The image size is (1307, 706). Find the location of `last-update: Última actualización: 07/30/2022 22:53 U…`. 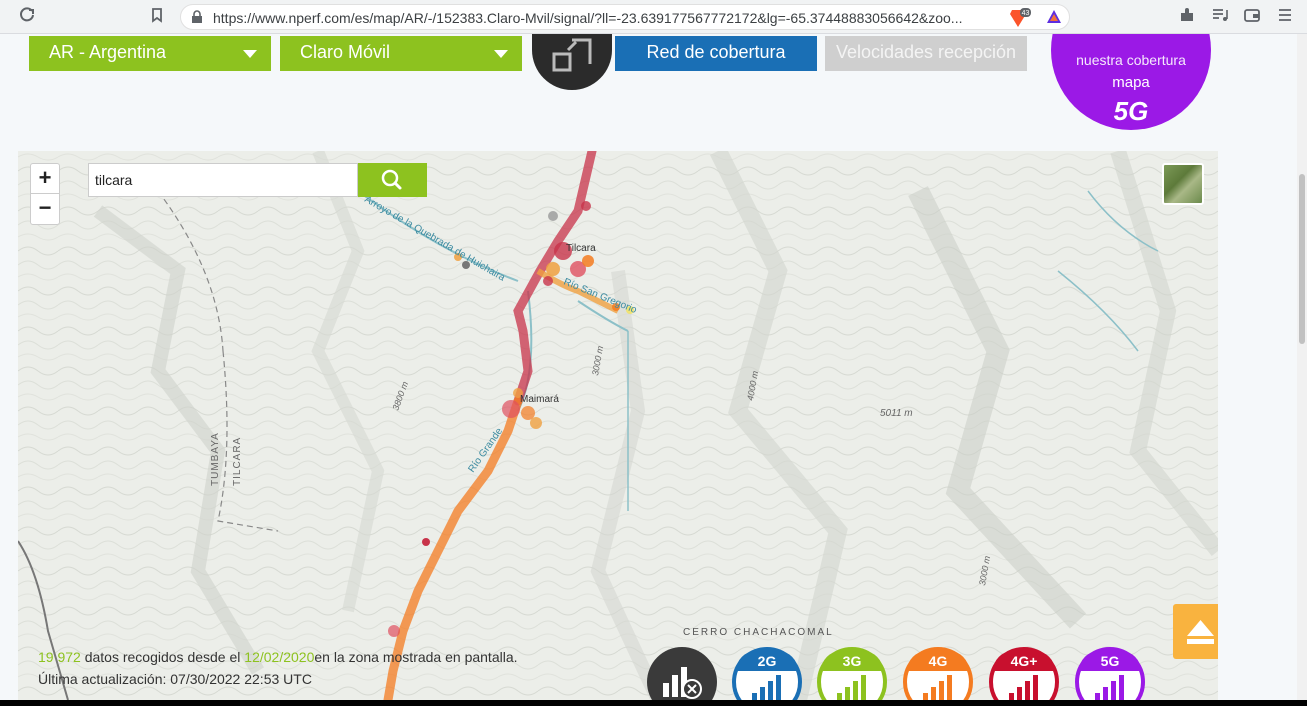

last-update: Última actualización: 07/30/2022 22:53 U… is located at coordinates (175, 679).